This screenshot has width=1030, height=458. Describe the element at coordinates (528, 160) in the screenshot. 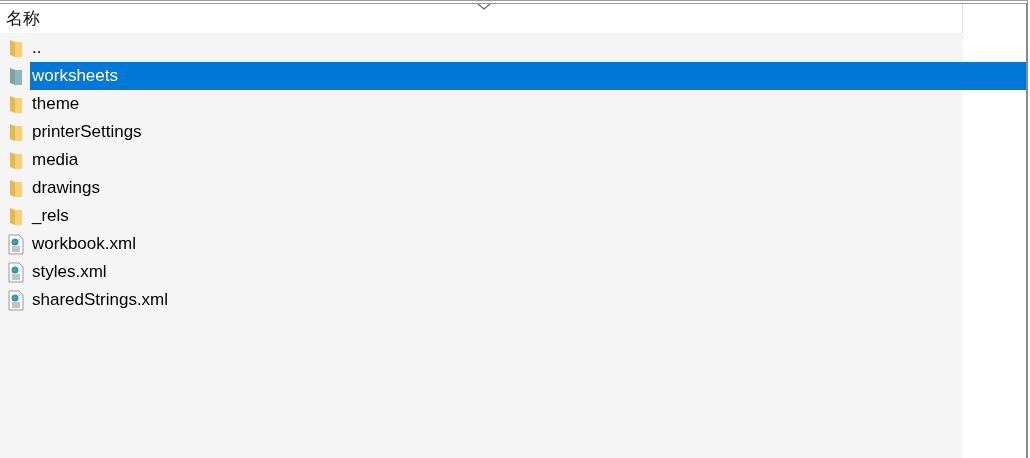

I see `file-name: media` at that location.